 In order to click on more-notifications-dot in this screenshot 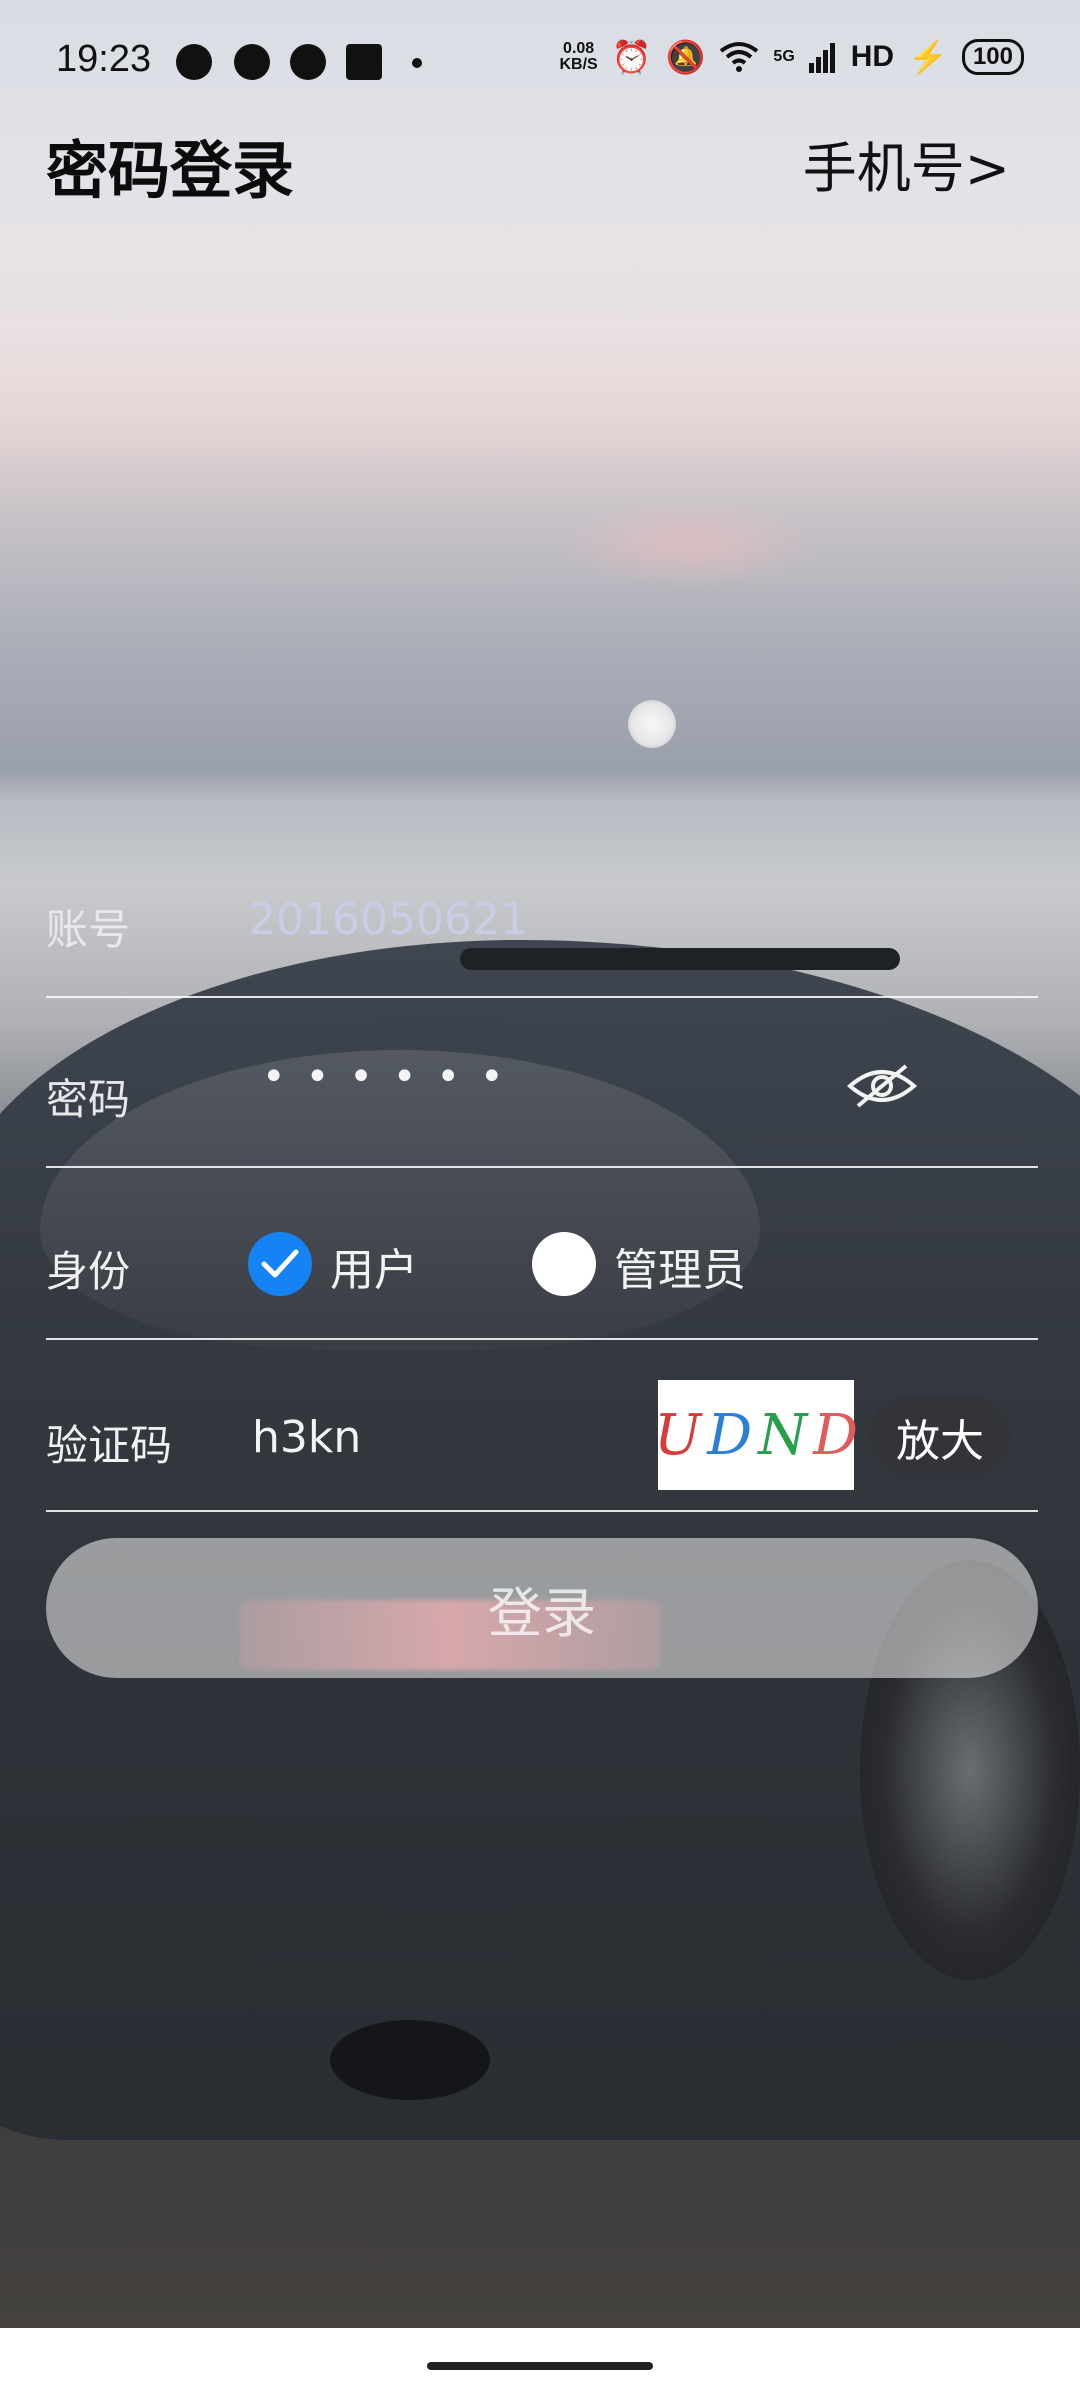, I will do `click(417, 63)`.